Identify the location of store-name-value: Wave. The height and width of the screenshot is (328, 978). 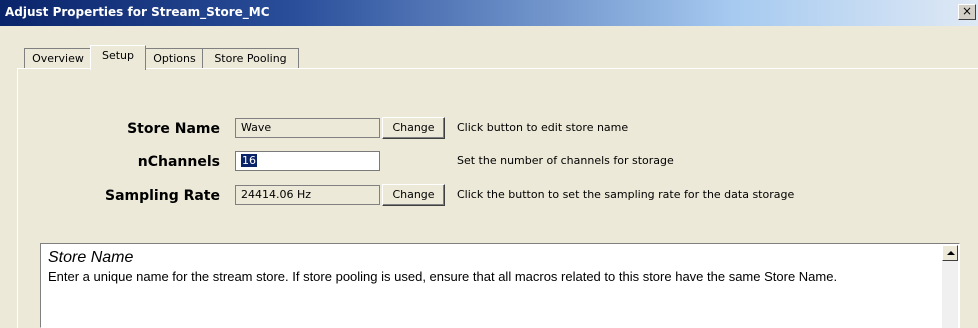
(256, 127).